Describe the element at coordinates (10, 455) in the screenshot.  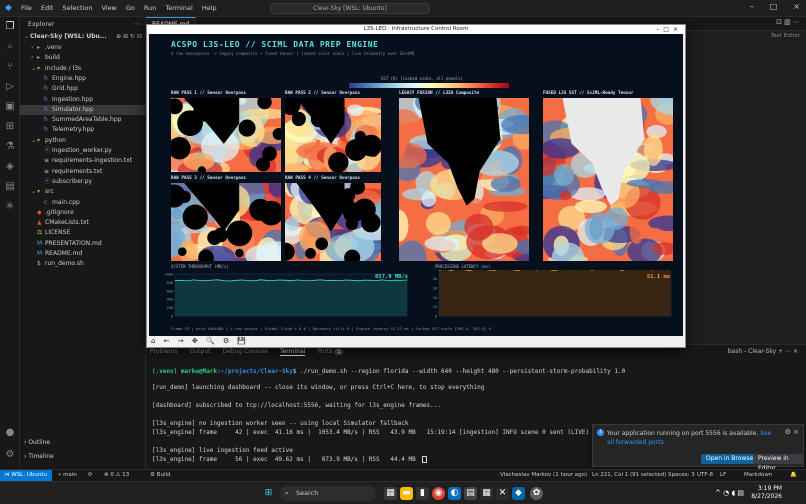
I see `gear-icon: ⚙` at that location.